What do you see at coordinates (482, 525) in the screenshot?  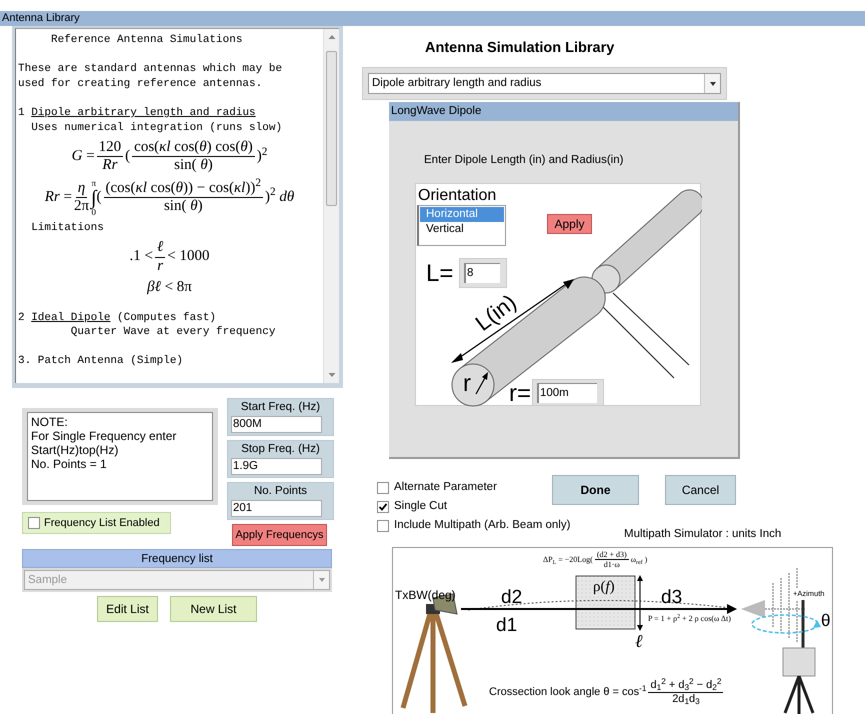 I see `checkbox-label: Include Multipath (Arb. Beam only)` at bounding box center [482, 525].